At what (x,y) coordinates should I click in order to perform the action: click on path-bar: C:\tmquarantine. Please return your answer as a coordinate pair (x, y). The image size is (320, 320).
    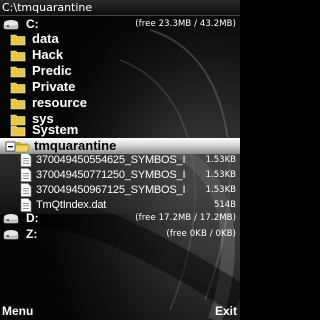
    Looking at the image, I should click on (120, 8).